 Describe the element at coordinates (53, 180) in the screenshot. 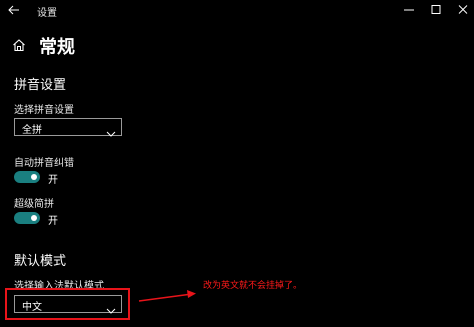

I see `auto-correct-state: 开` at that location.